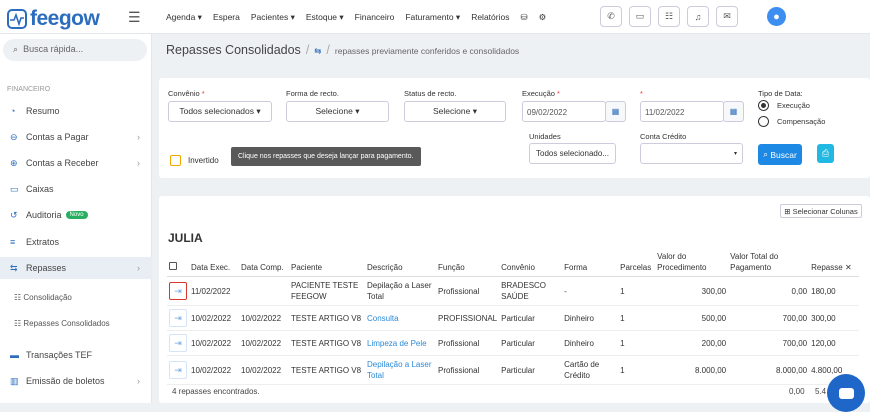  I want to click on sidebar-item-boletos: ▥ Emissão de boletos ›, so click(76, 381).